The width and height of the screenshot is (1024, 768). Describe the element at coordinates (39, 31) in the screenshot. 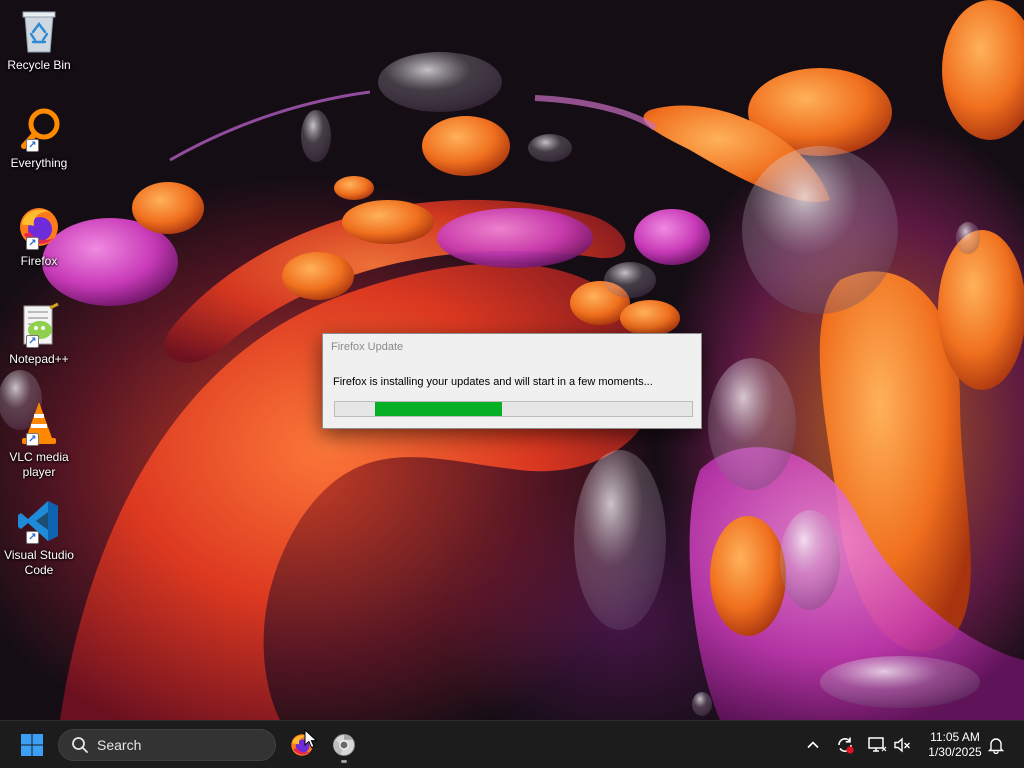

I see `recycle-bin-icon` at that location.